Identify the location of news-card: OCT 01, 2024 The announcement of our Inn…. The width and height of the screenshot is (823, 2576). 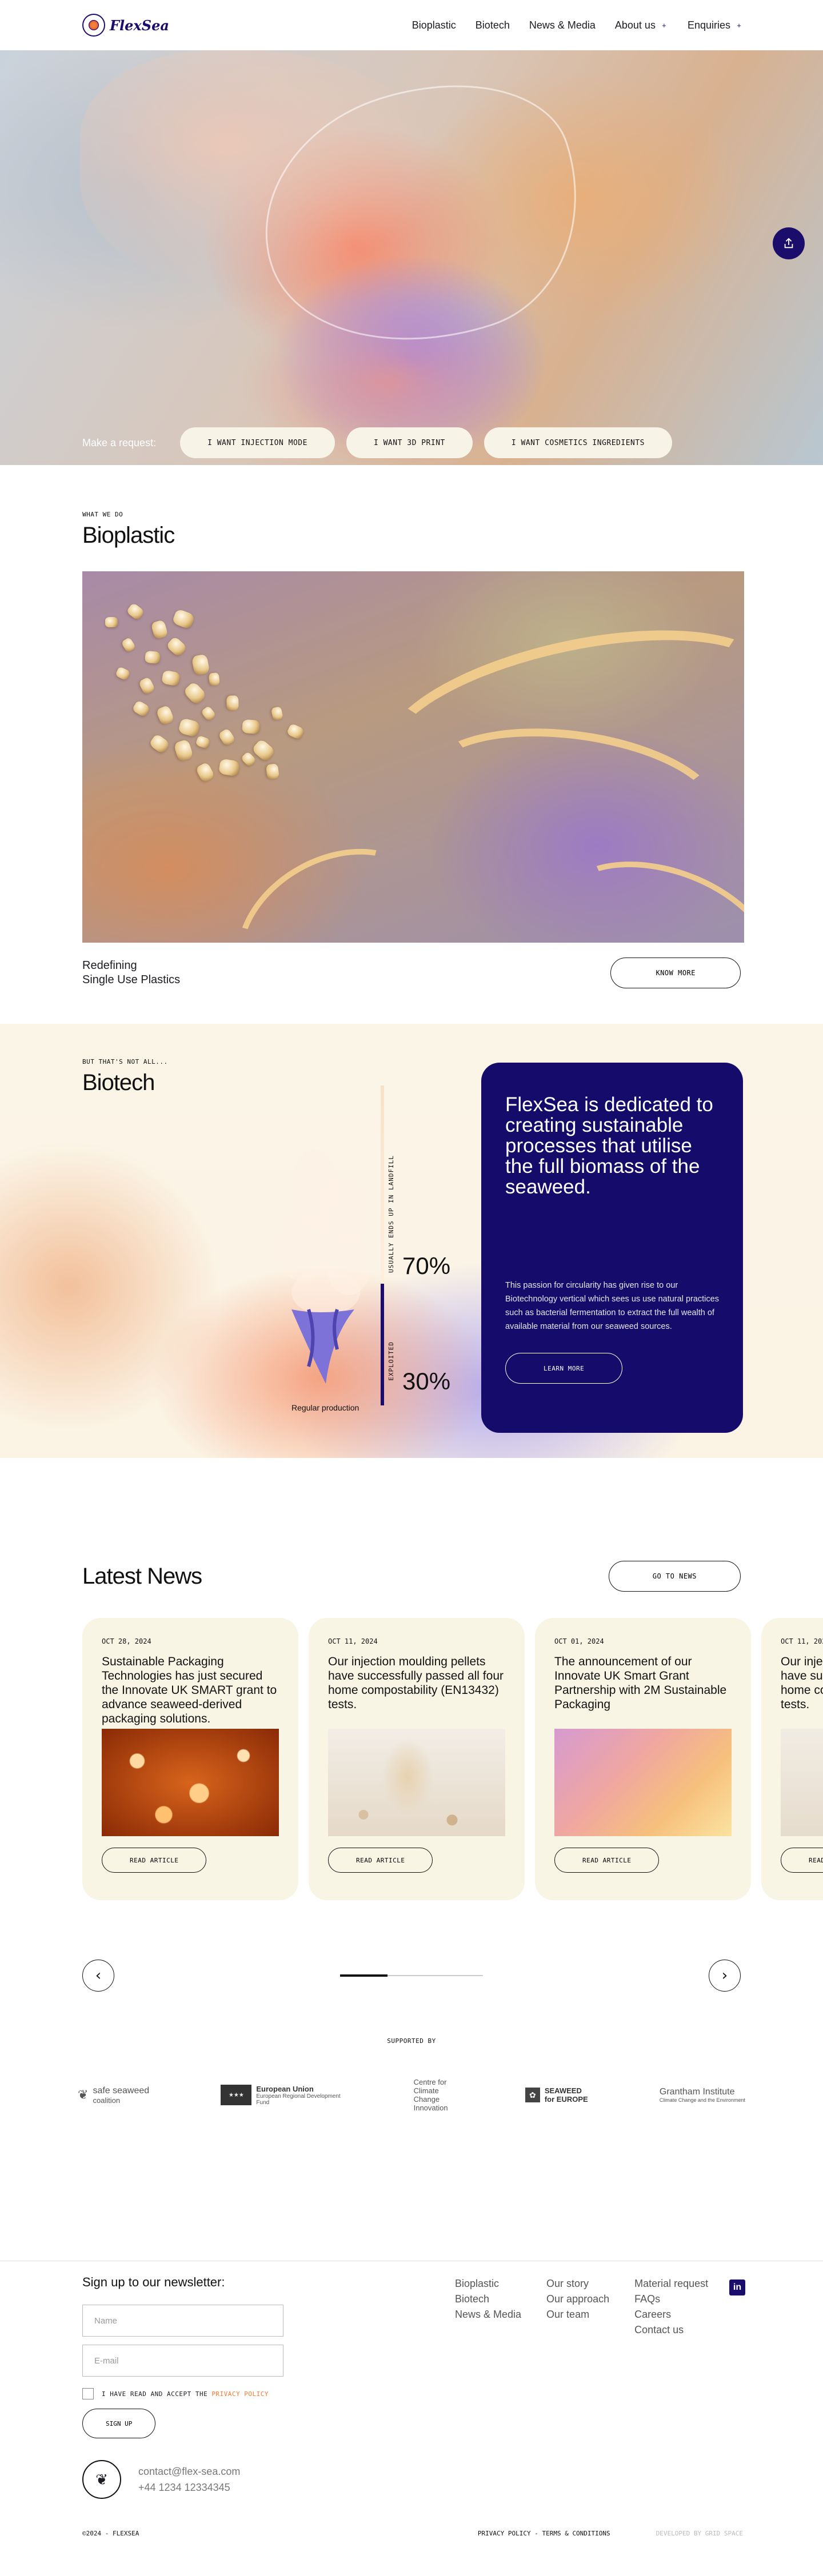
(643, 1759).